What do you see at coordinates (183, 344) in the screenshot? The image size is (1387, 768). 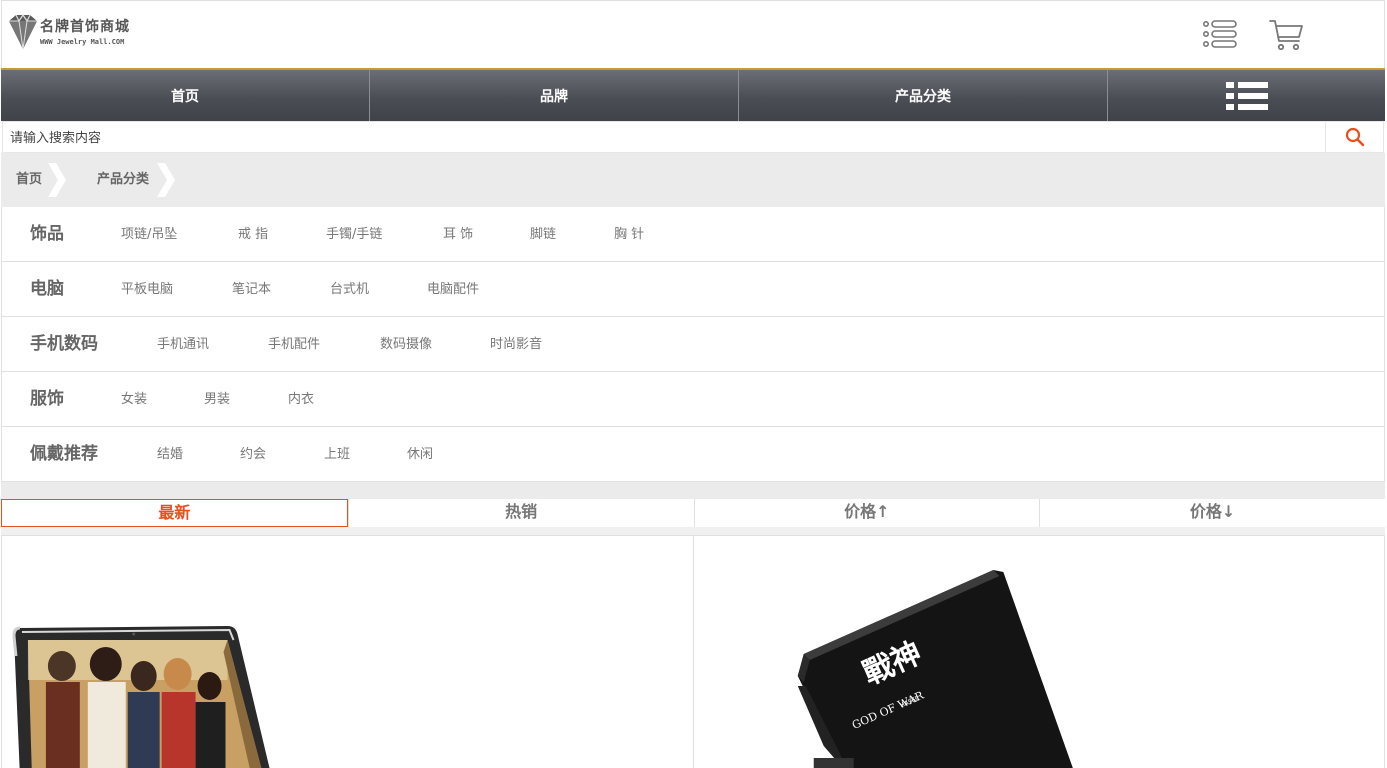 I see `category-link: 手机通讯` at bounding box center [183, 344].